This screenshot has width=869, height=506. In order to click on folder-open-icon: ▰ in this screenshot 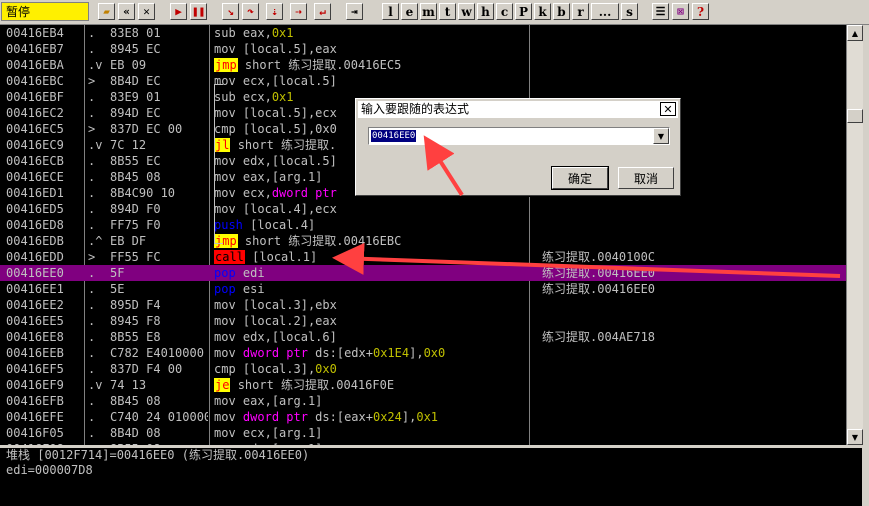, I will do `click(106, 11)`.